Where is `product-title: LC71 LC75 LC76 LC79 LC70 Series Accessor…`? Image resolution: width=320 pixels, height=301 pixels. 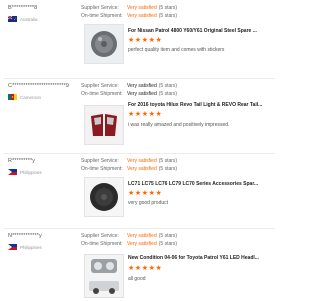
product-title: LC71 LC75 LC76 LC79 LC70 Series Accessor… is located at coordinates (193, 184).